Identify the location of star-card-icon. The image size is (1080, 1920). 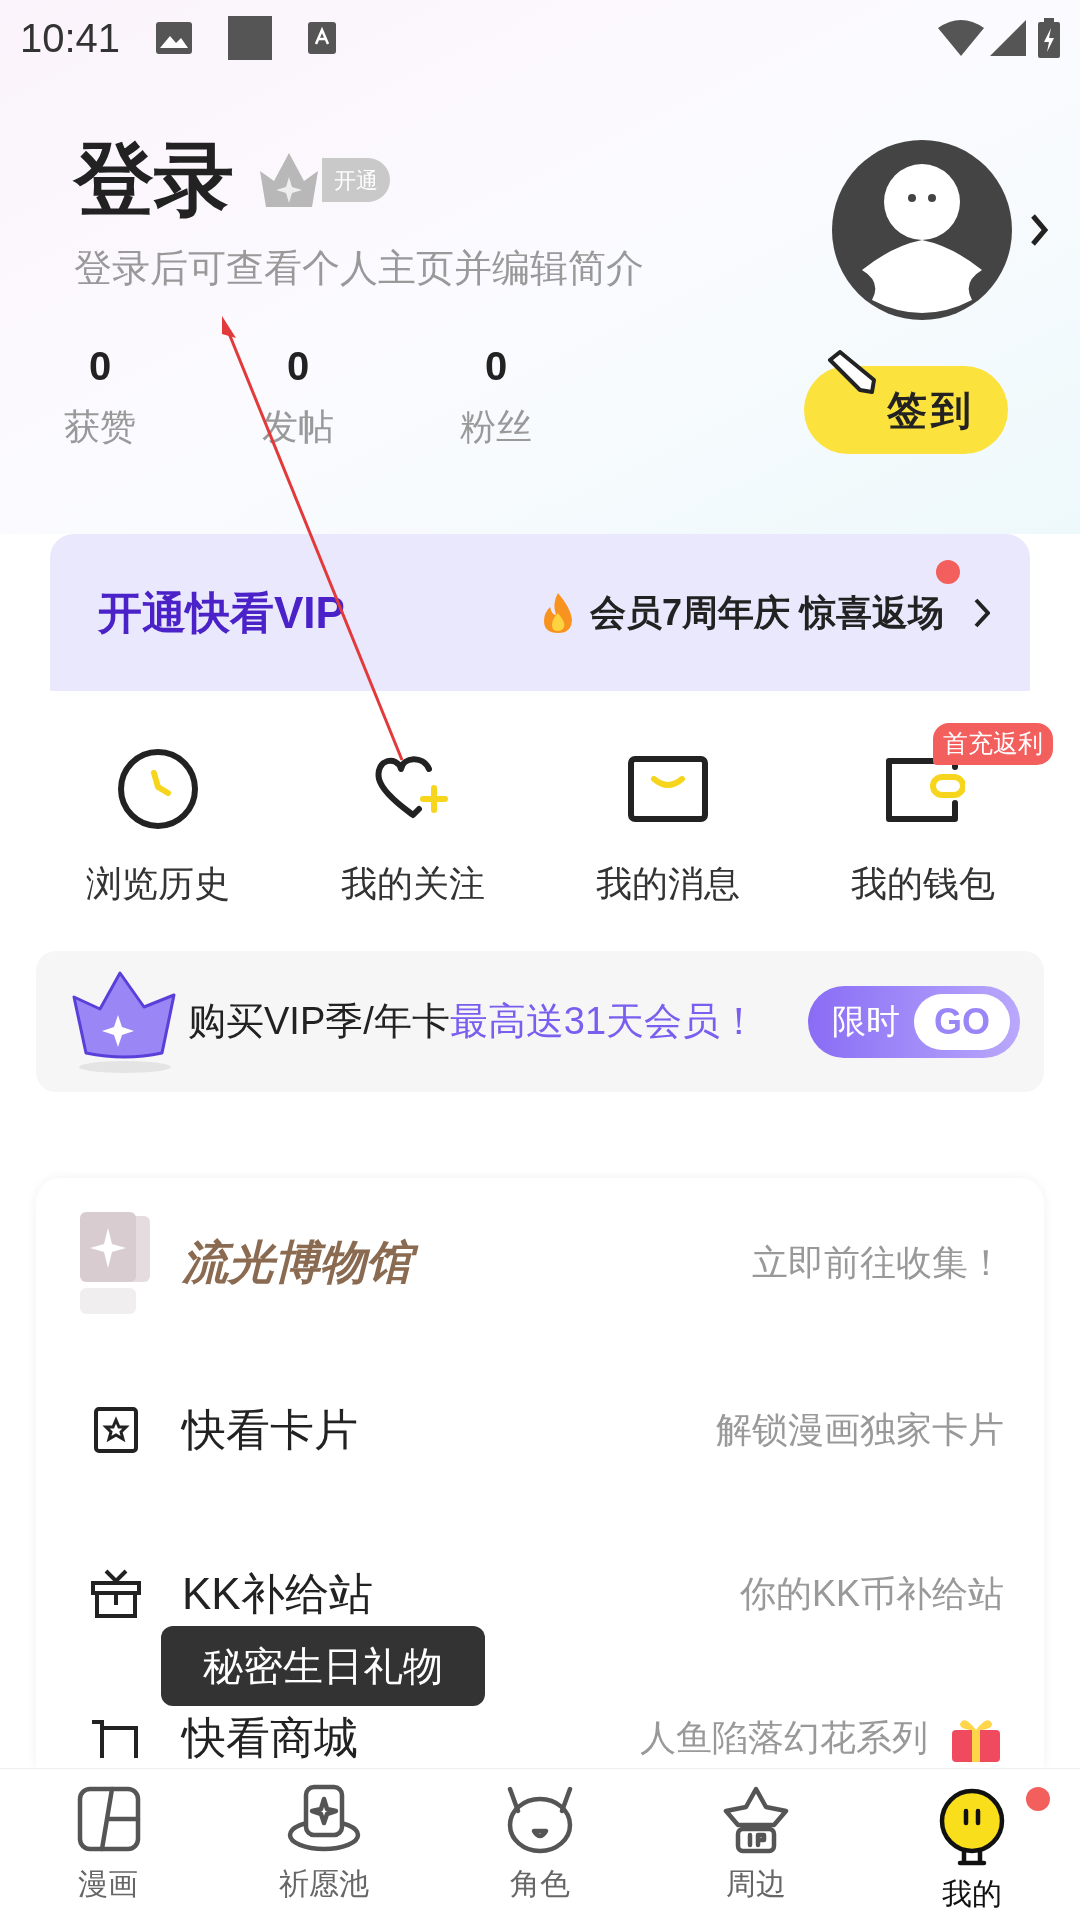
(116, 1430).